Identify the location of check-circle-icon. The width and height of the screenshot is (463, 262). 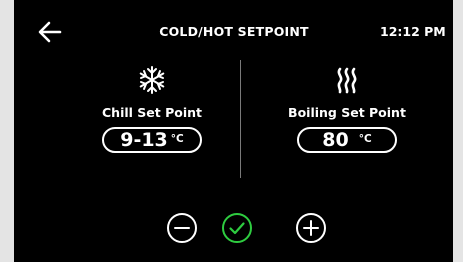
(237, 228).